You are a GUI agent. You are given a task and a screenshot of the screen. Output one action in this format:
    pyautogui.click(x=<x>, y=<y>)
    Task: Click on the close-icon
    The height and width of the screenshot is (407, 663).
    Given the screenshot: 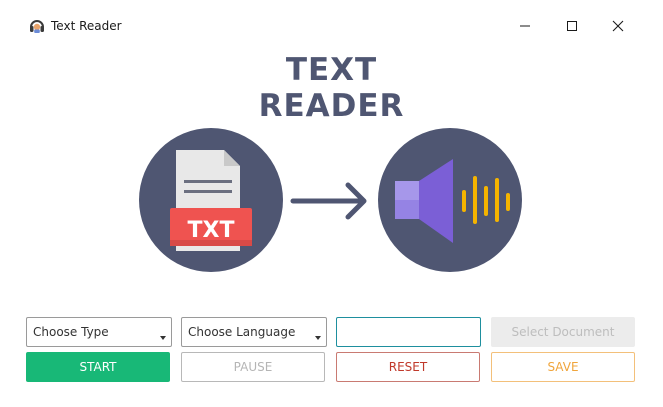 What is the action you would take?
    pyautogui.click(x=618, y=26)
    